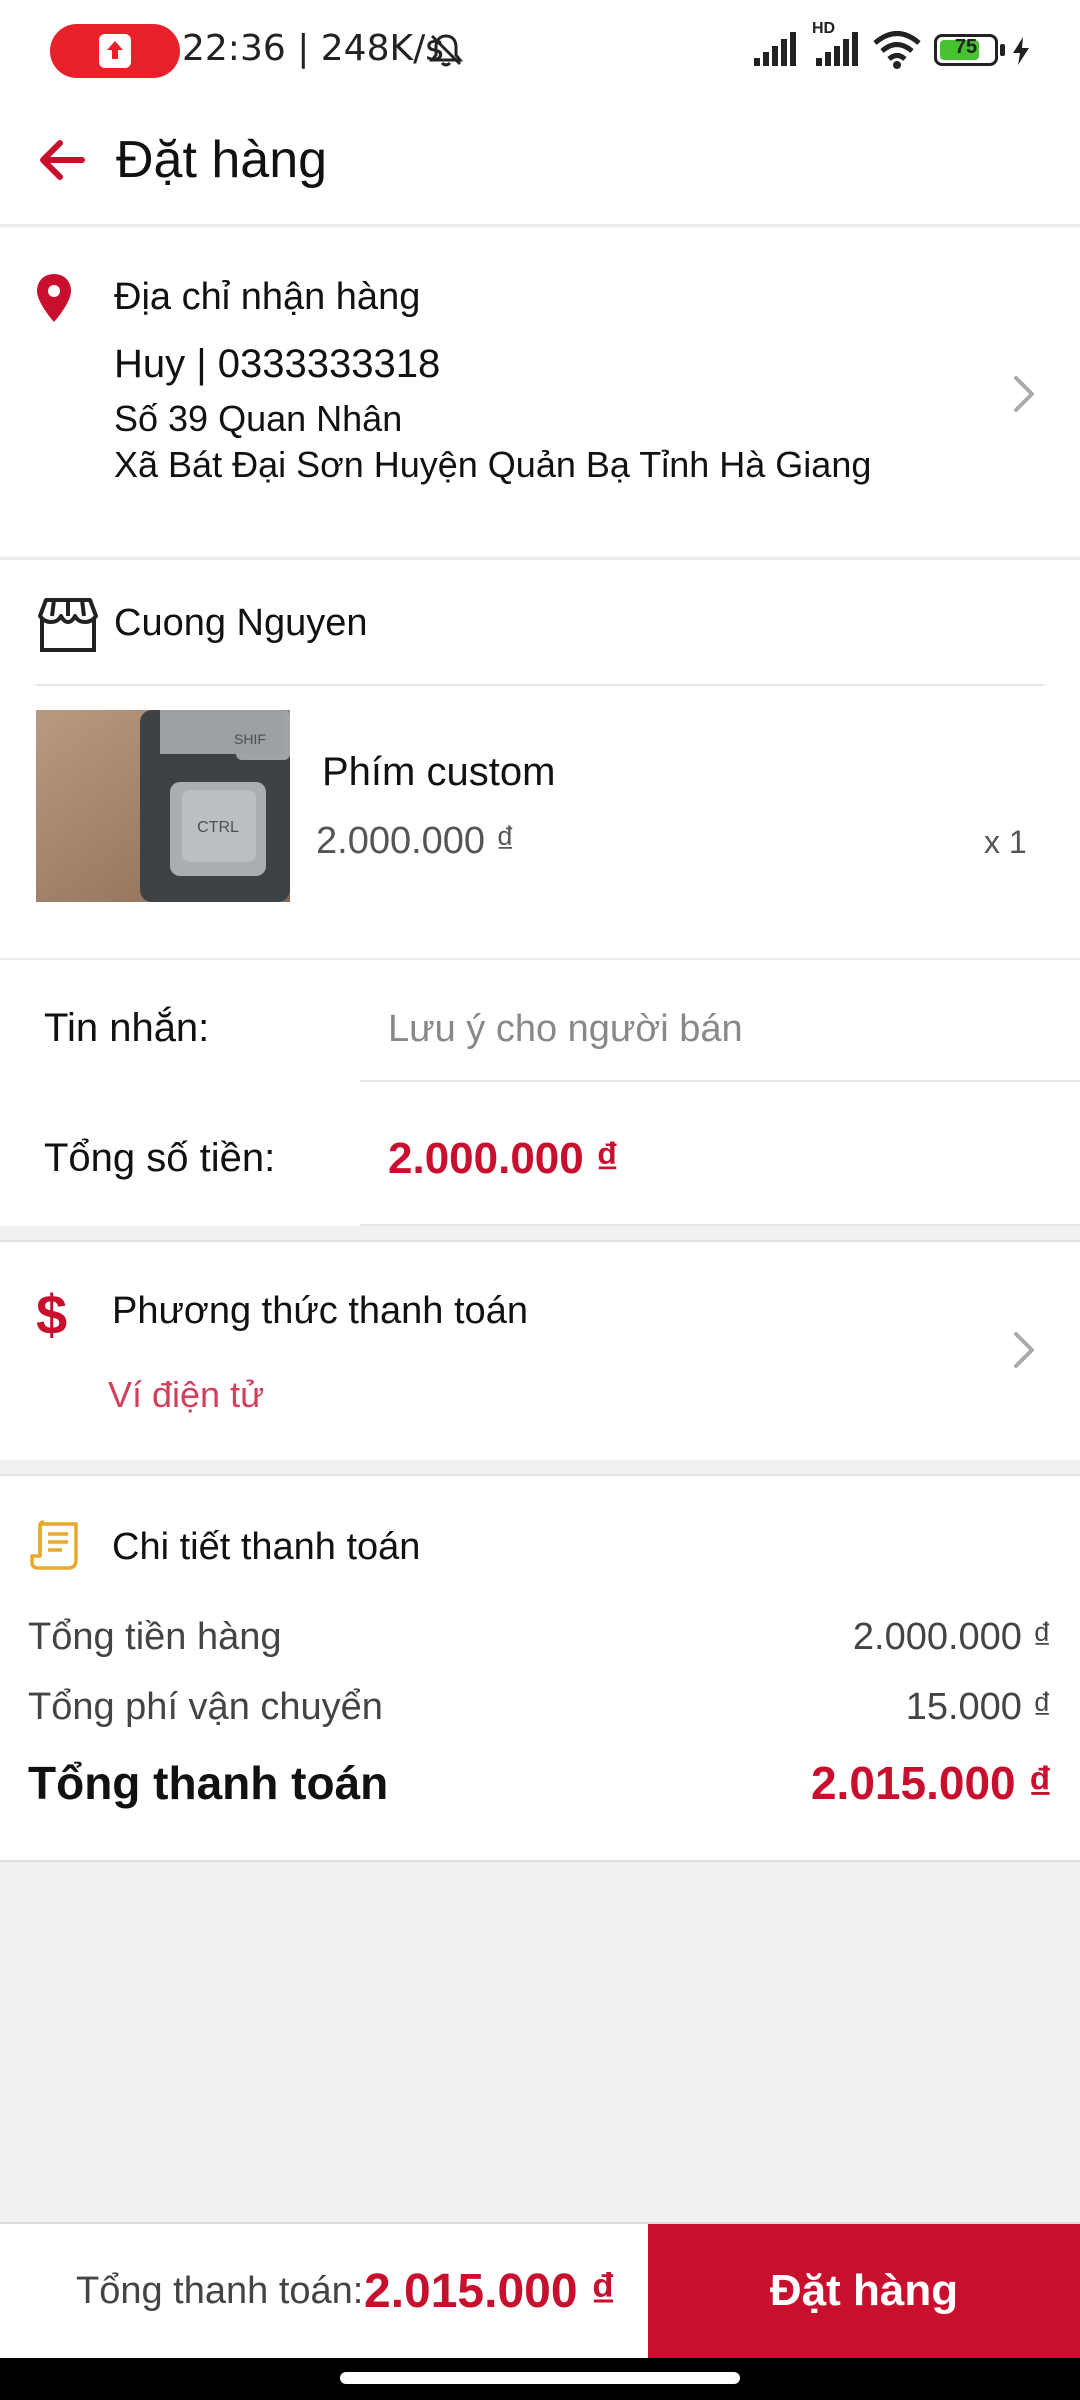 Image resolution: width=1080 pixels, height=2400 pixels. Describe the element at coordinates (540, 1350) in the screenshot. I see `payment-method-section: $ Phương thức thanh toán Ví điện tử` at that location.